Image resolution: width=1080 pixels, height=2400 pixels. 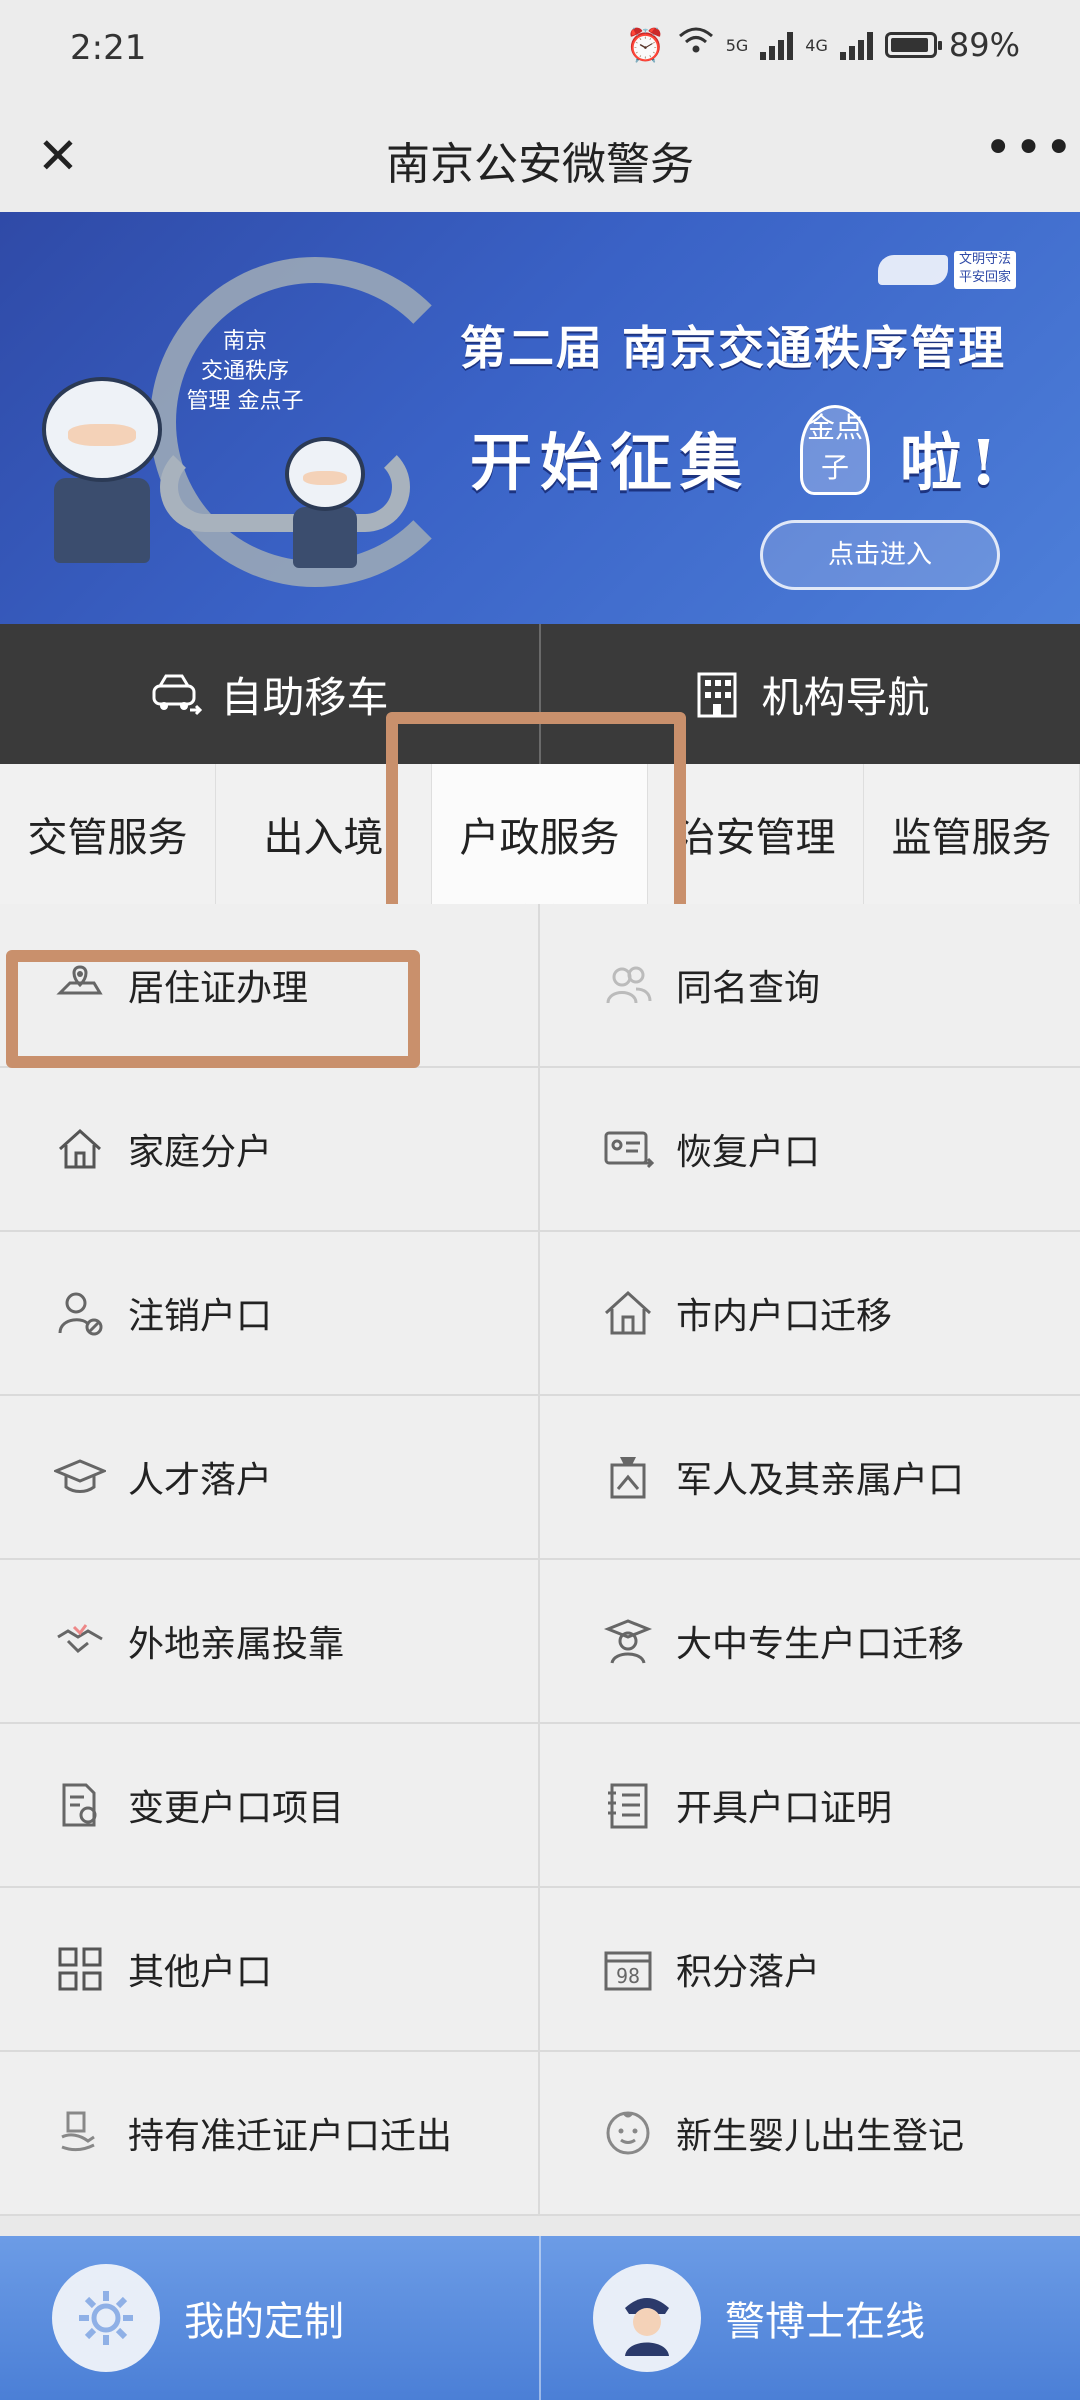 I want to click on service-label: 恢复户口, so click(x=748, y=1152).